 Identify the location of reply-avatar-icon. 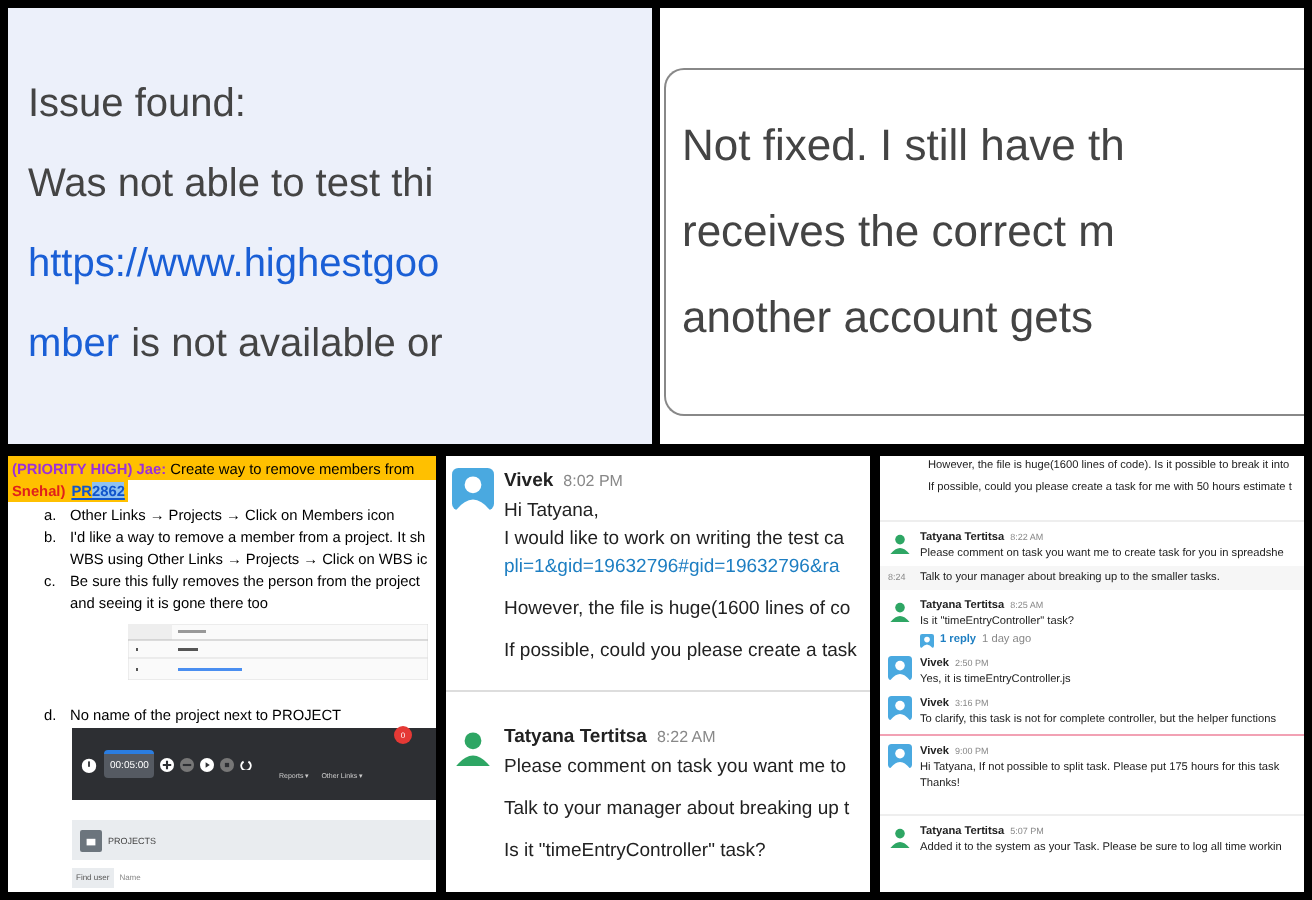
(927, 640).